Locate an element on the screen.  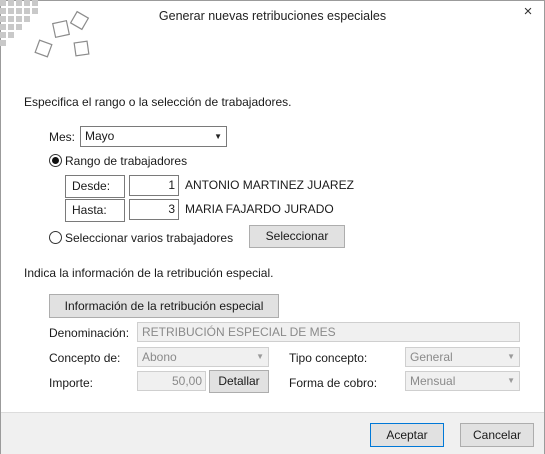
hasta-label: Hasta: is located at coordinates (95, 210).